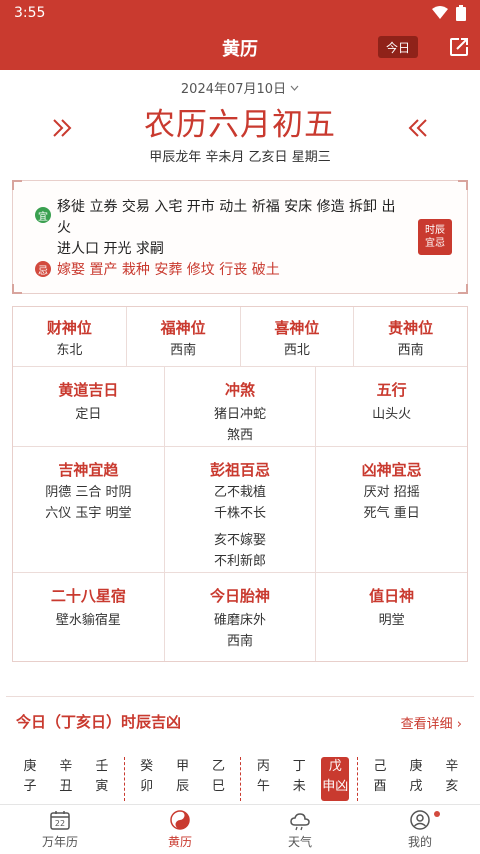  Describe the element at coordinates (233, 89) in the screenshot. I see `solar-date: 2024年07月10日` at that location.